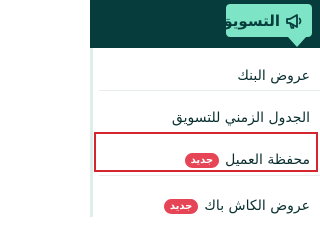 The width and height of the screenshot is (320, 240). I want to click on menu-item-cashback-offers: عروض الكاش باك جديد, so click(236, 201).